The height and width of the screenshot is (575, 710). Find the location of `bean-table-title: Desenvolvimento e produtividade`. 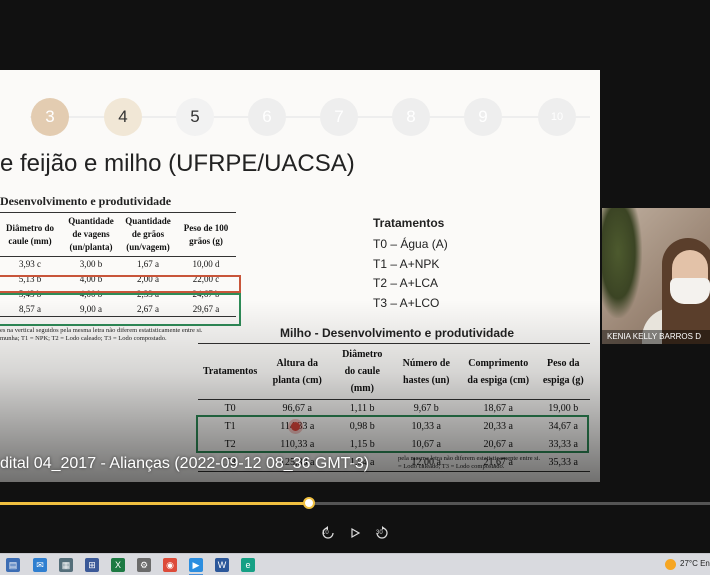

bean-table-title: Desenvolvimento e produtividade is located at coordinates (86, 201).